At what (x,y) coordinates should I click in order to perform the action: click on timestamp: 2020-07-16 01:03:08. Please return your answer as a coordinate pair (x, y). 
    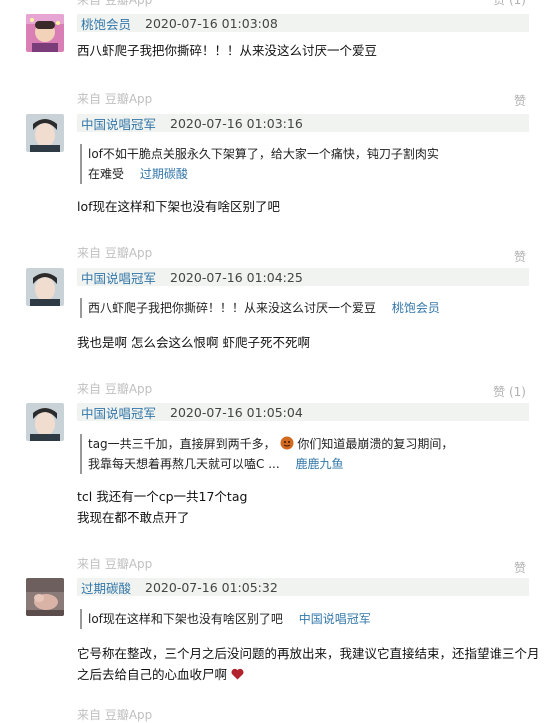
    Looking at the image, I should click on (211, 23).